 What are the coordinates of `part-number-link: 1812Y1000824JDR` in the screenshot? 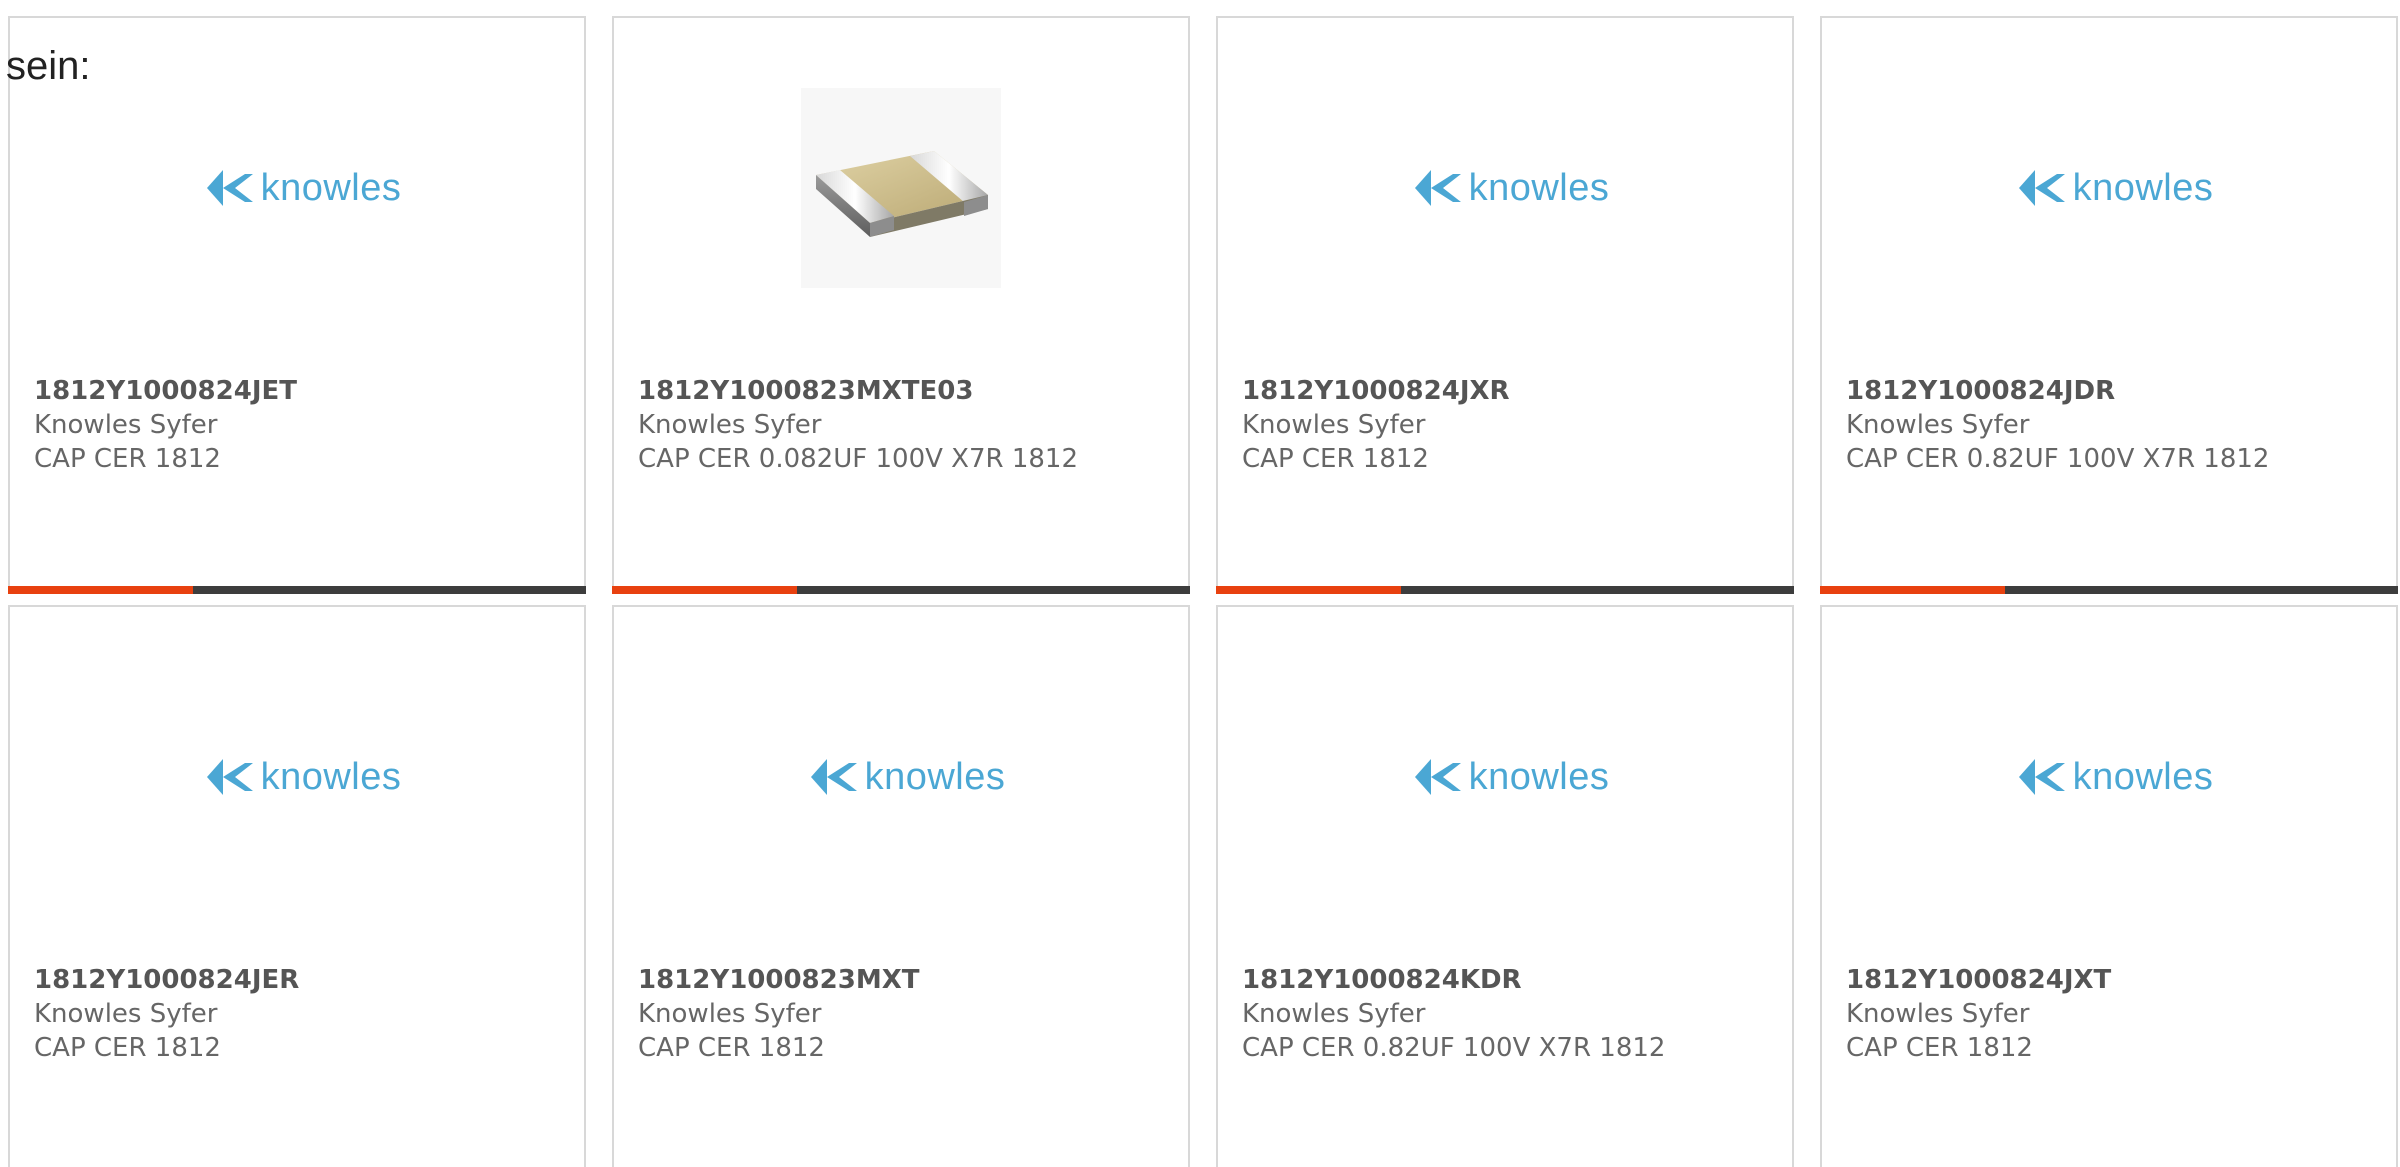 It's located at (2111, 391).